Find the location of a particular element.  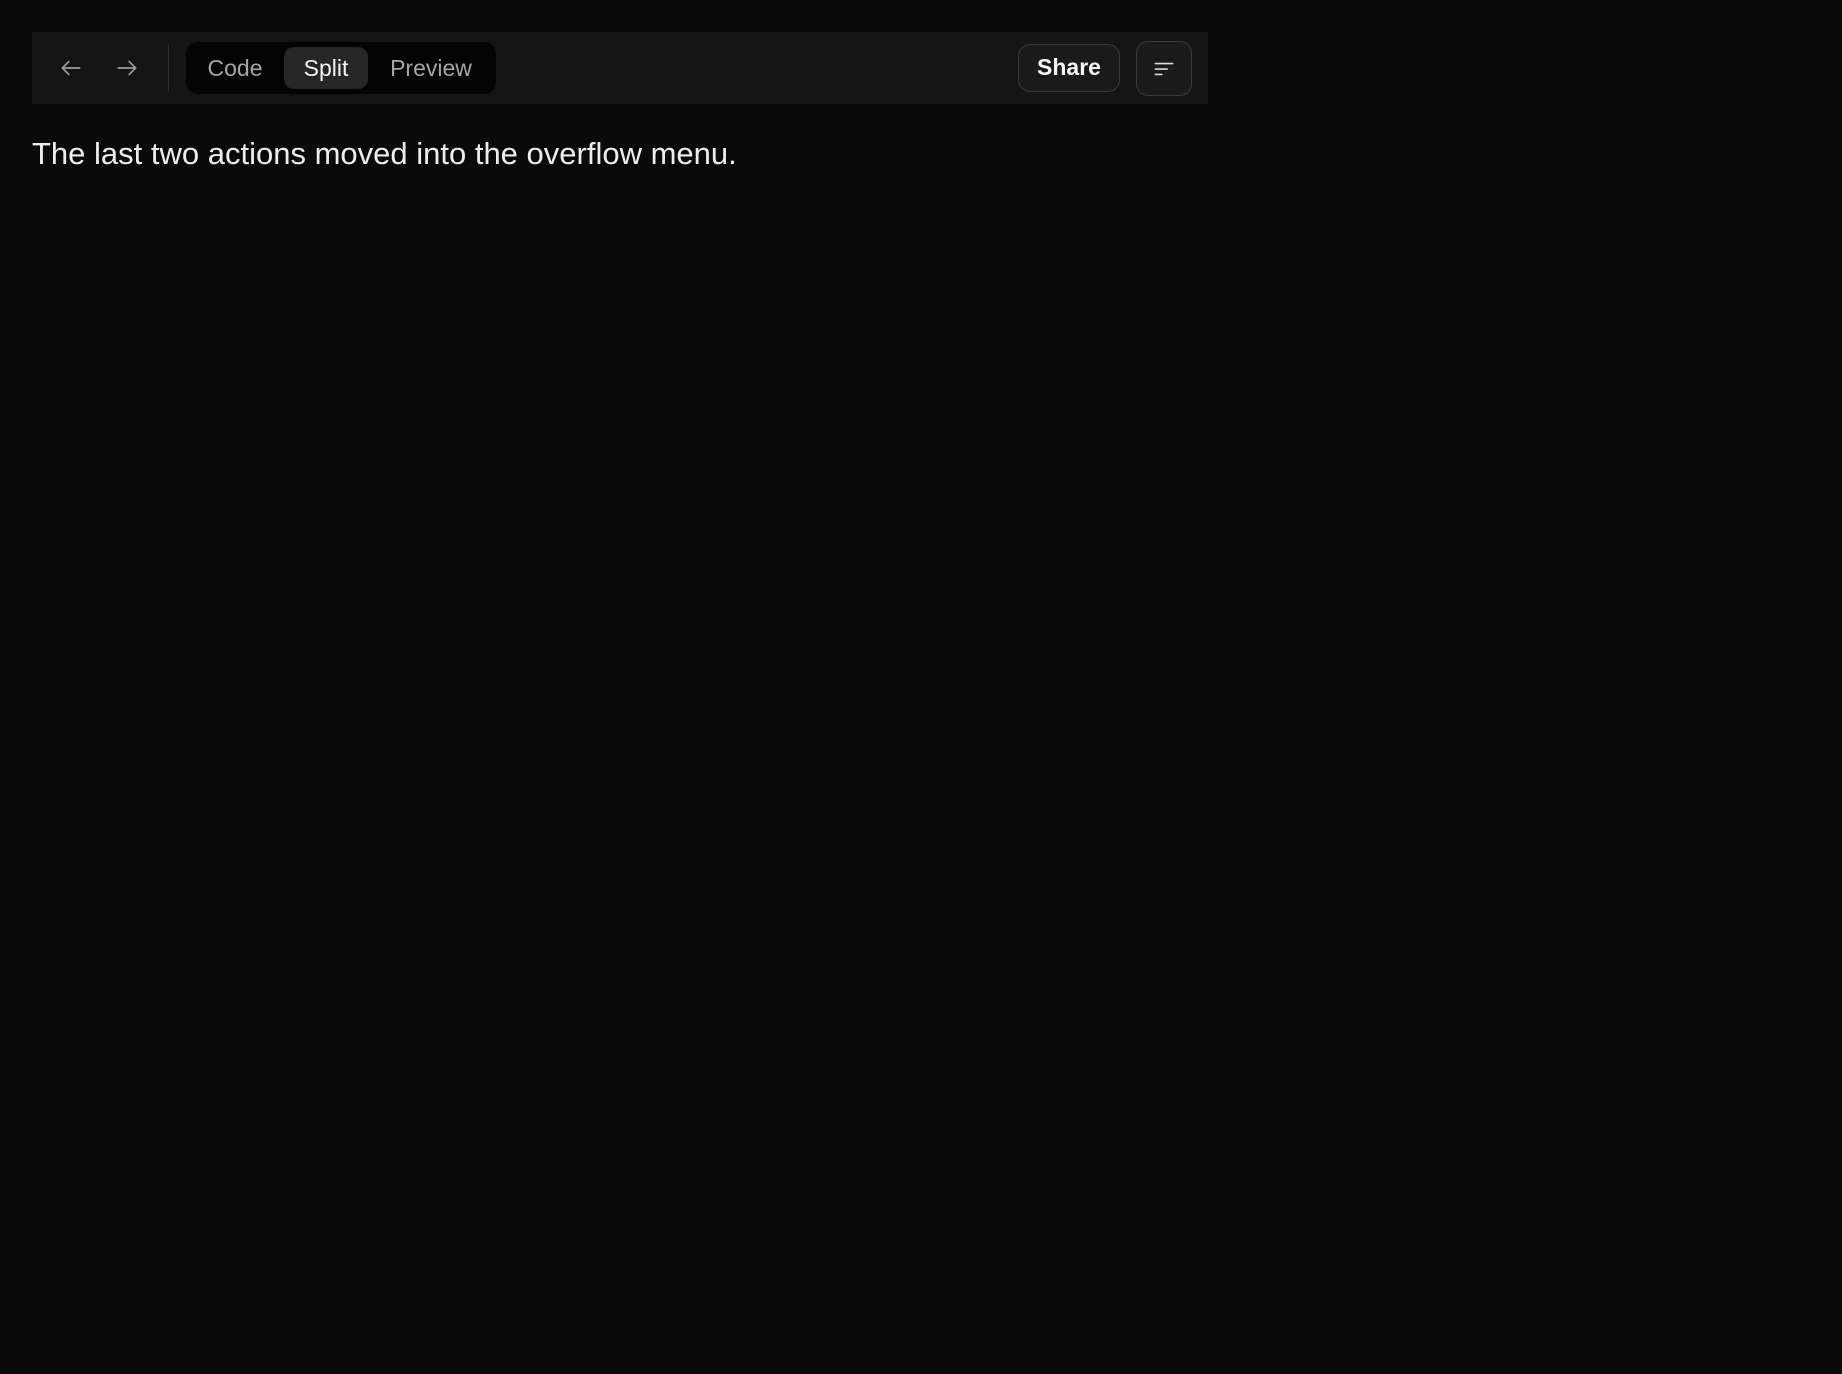

toolbar: Code Split Preview Share is located at coordinates (620, 68).